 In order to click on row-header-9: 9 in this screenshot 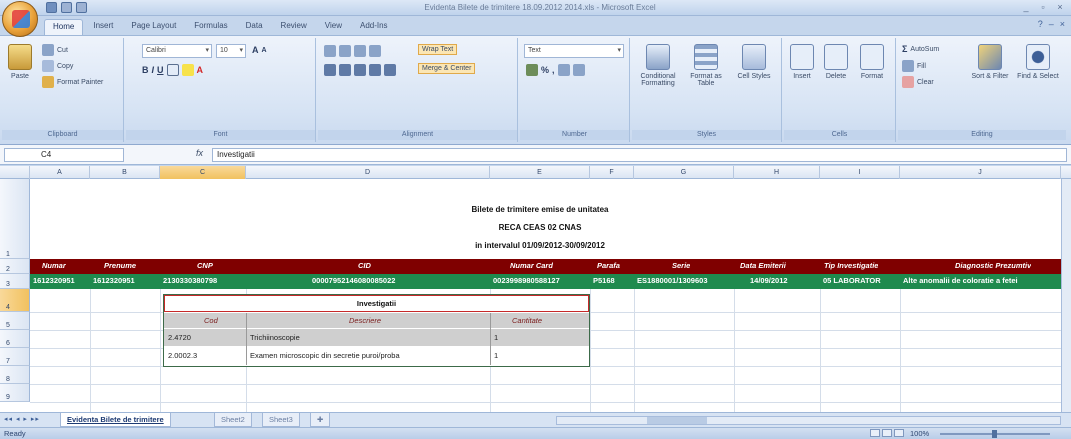, I will do `click(15, 393)`.